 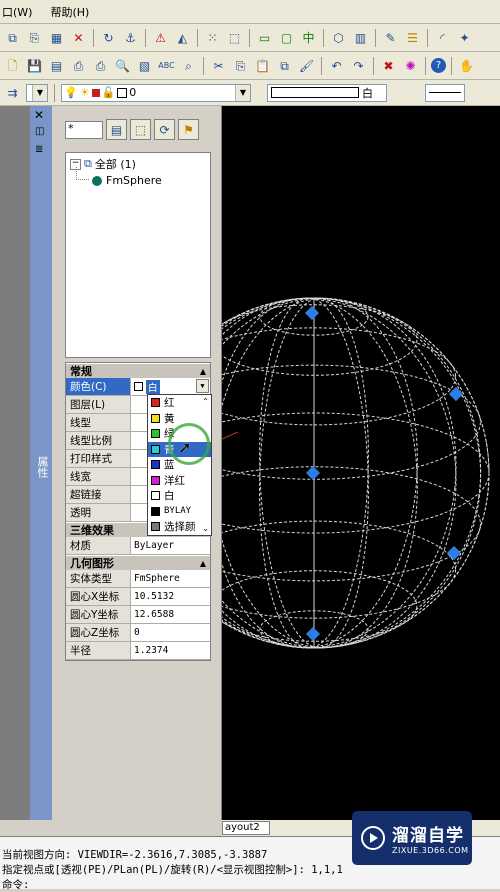 What do you see at coordinates (170, 650) in the screenshot?
I see `property-value: 1.2374` at bounding box center [170, 650].